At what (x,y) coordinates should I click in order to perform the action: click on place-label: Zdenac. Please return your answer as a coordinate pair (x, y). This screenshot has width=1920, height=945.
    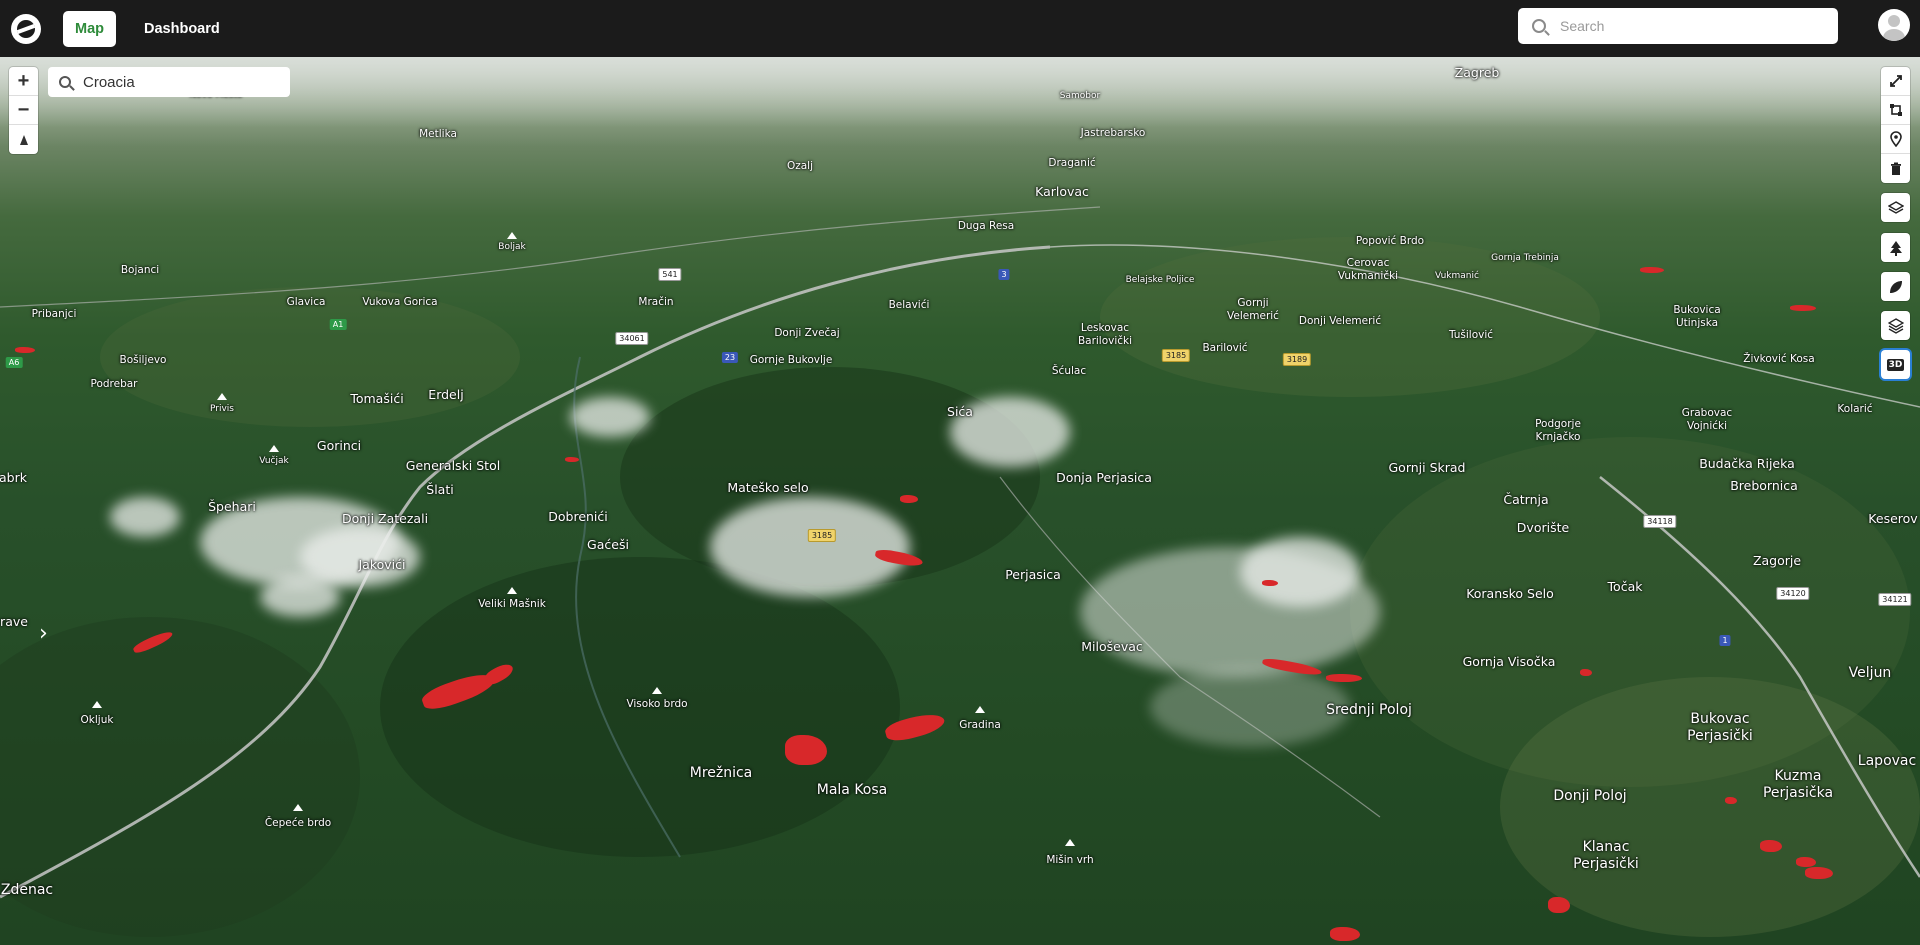
    Looking at the image, I should click on (27, 890).